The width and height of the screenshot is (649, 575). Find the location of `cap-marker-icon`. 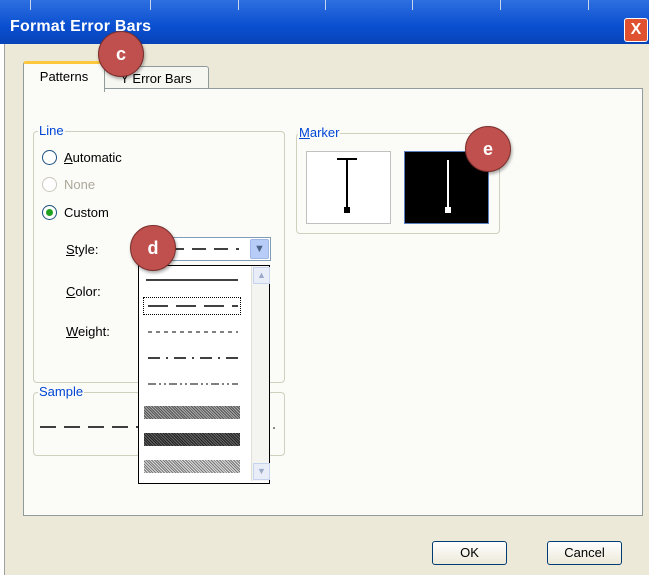

cap-marker-icon is located at coordinates (347, 185).